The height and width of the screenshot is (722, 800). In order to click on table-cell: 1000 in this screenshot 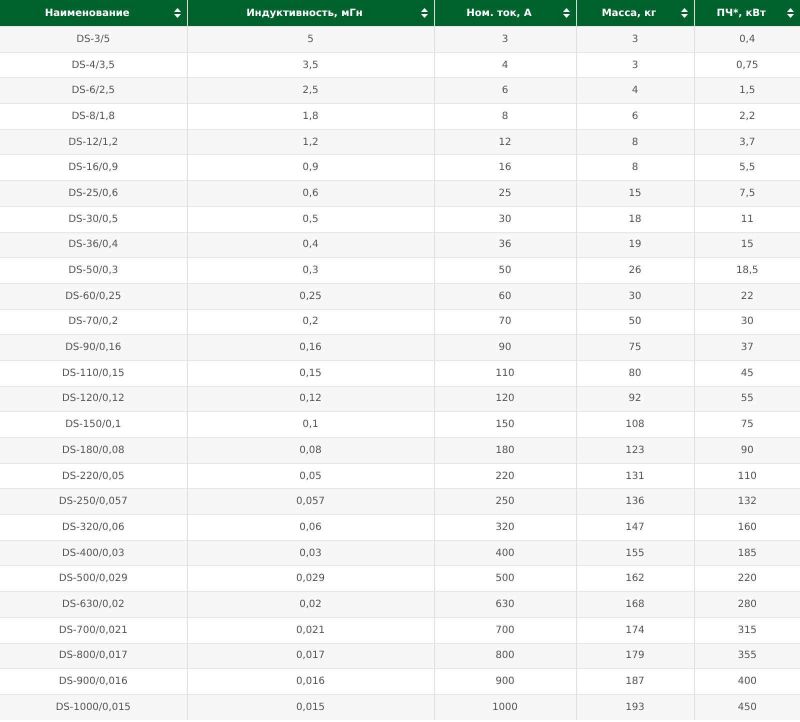, I will do `click(505, 707)`.